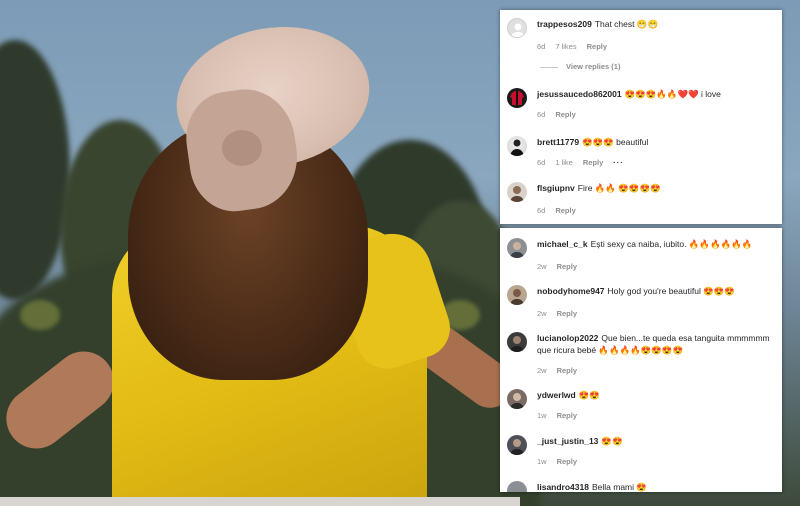 The height and width of the screenshot is (506, 800). What do you see at coordinates (619, 188) in the screenshot?
I see `comment-text: Fire 🔥🔥 😍😍😍😍` at bounding box center [619, 188].